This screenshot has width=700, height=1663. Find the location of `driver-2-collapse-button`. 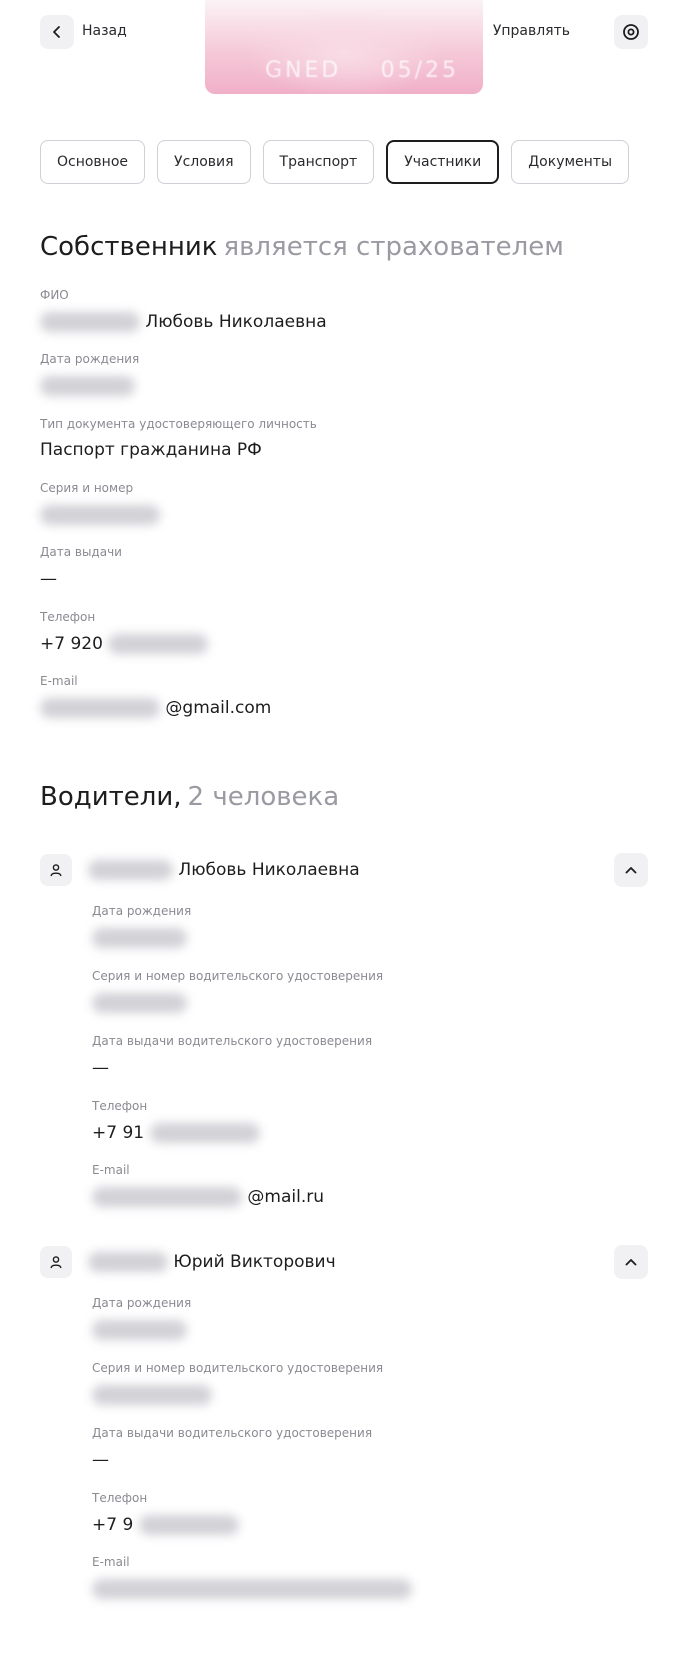

driver-2-collapse-button is located at coordinates (631, 1262).